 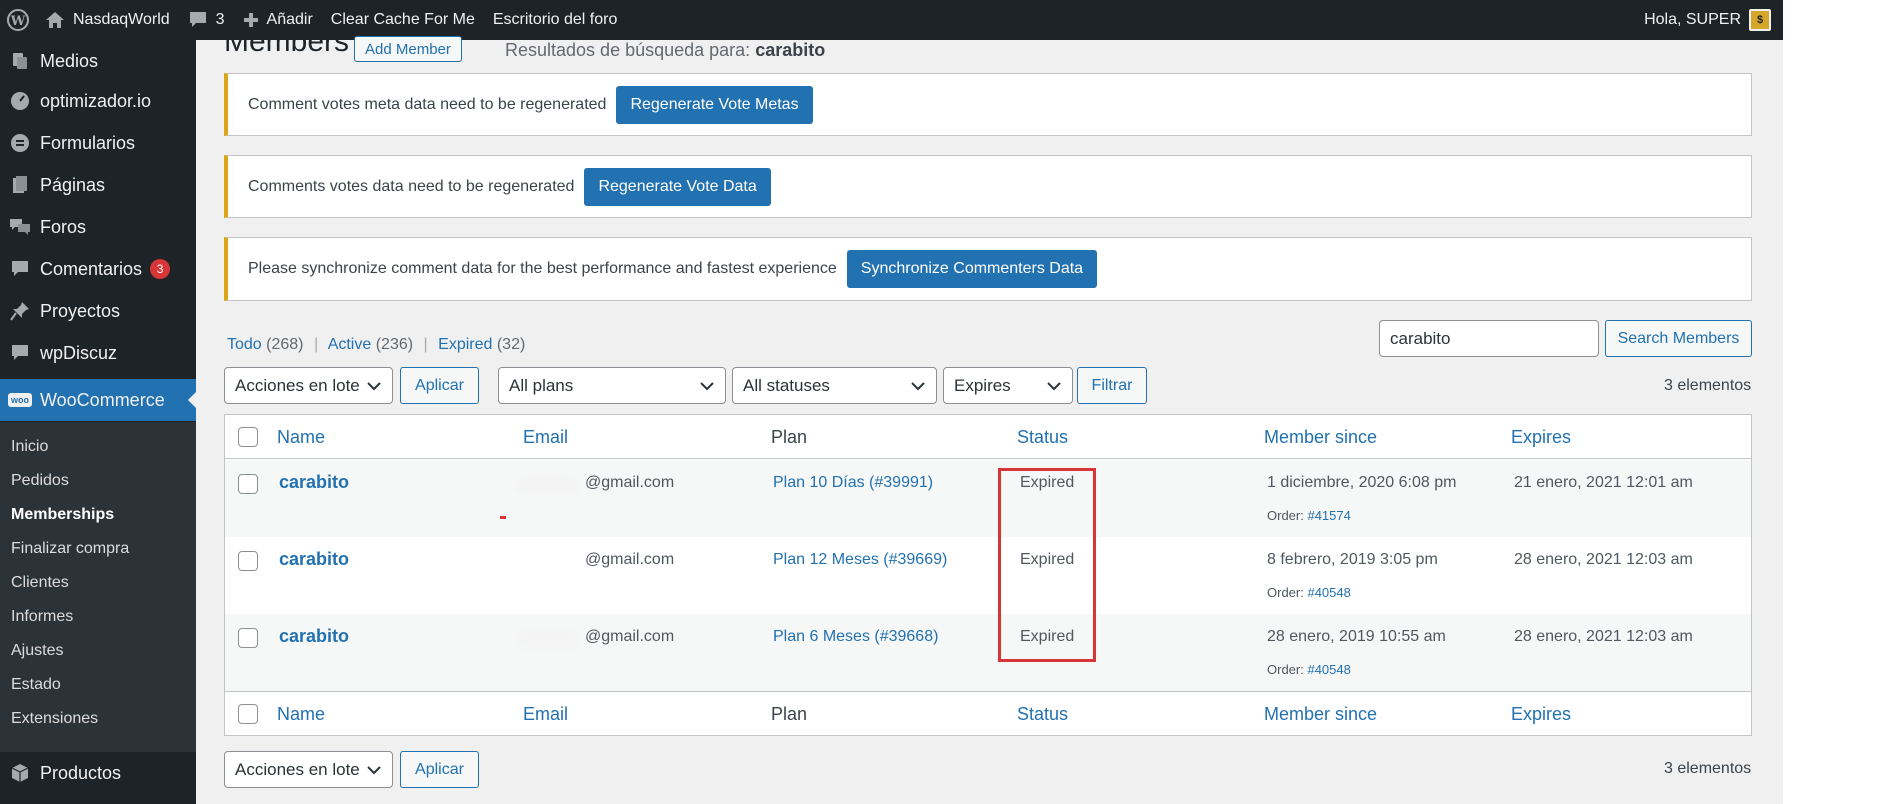 What do you see at coordinates (36, 685) in the screenshot?
I see `submenu-estado: Estado` at bounding box center [36, 685].